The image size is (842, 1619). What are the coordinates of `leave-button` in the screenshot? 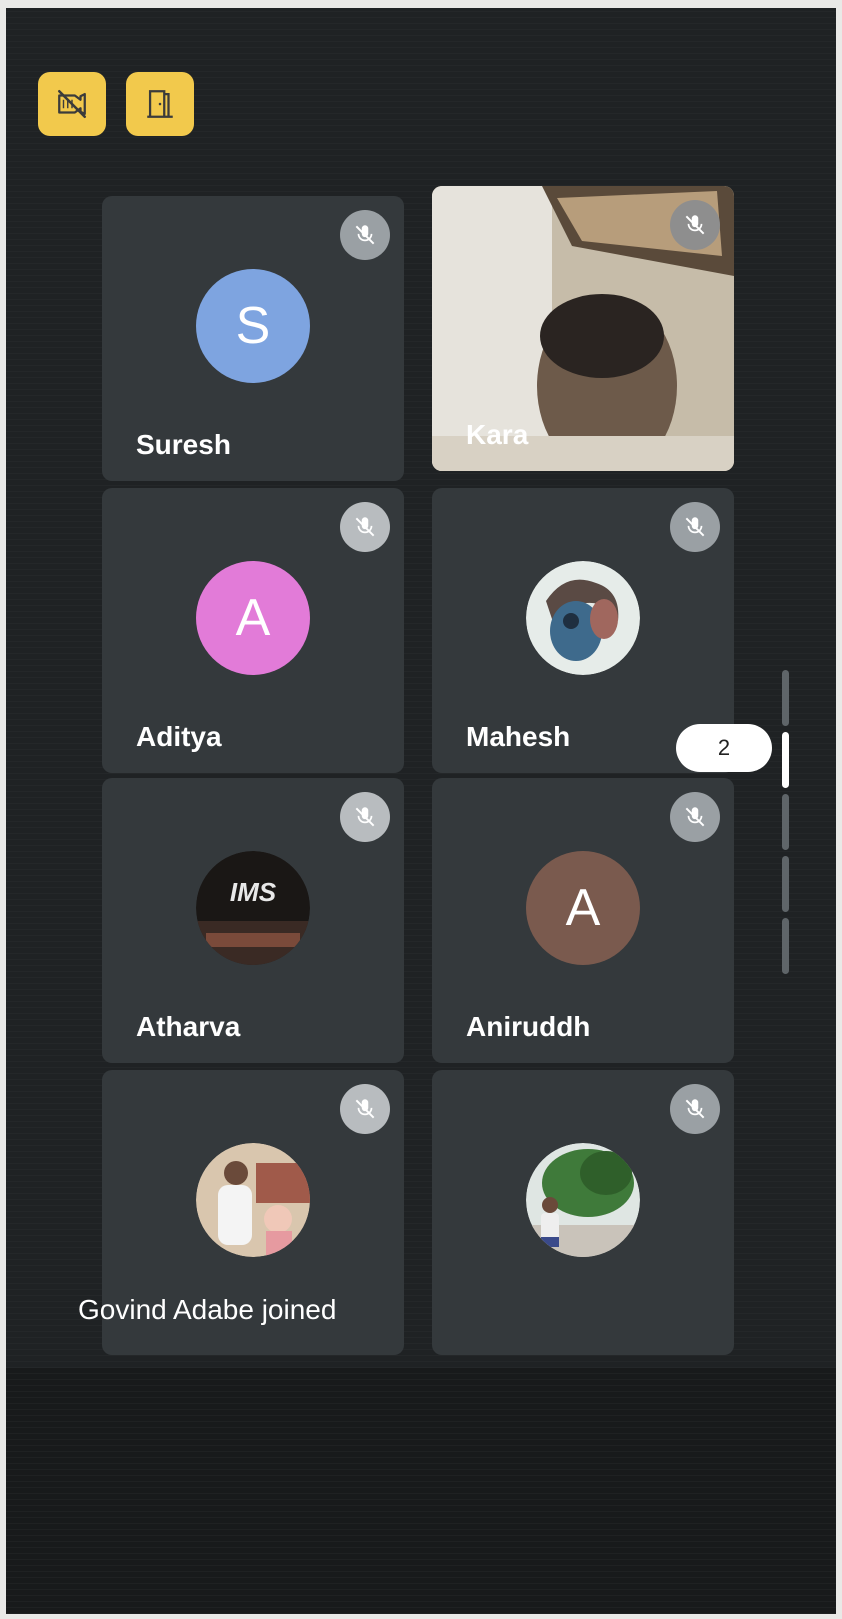 It's located at (160, 104).